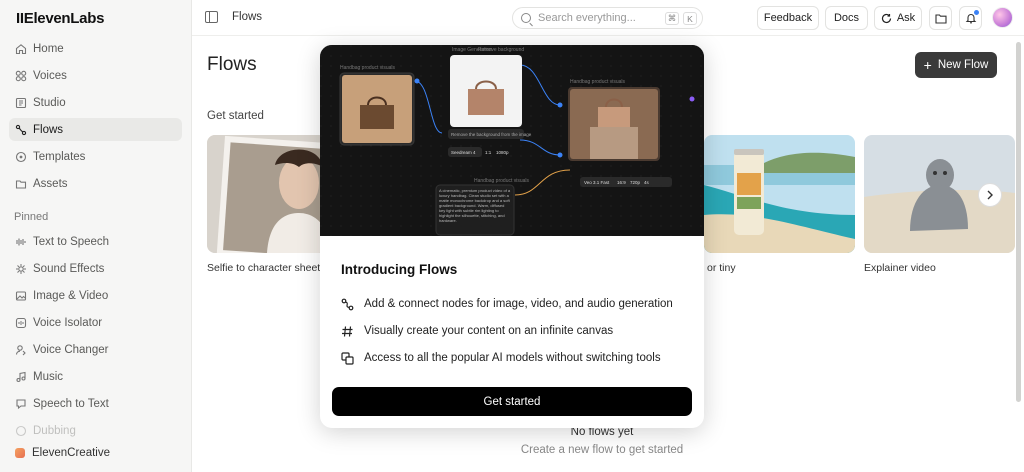  I want to click on hero-chip-6: 720p, so click(635, 182).